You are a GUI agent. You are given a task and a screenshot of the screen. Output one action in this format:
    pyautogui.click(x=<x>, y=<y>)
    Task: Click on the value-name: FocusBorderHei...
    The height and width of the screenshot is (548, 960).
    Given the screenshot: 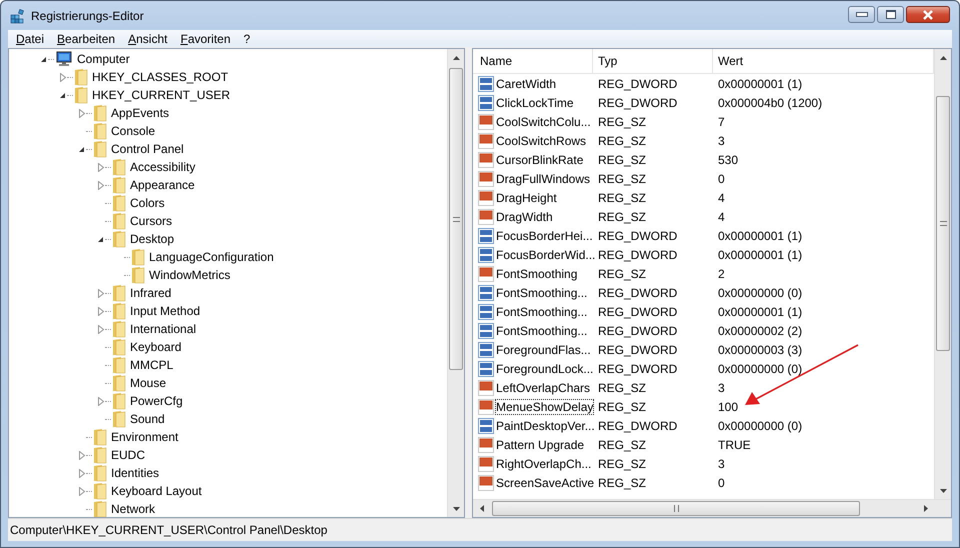 What is the action you would take?
    pyautogui.click(x=544, y=235)
    